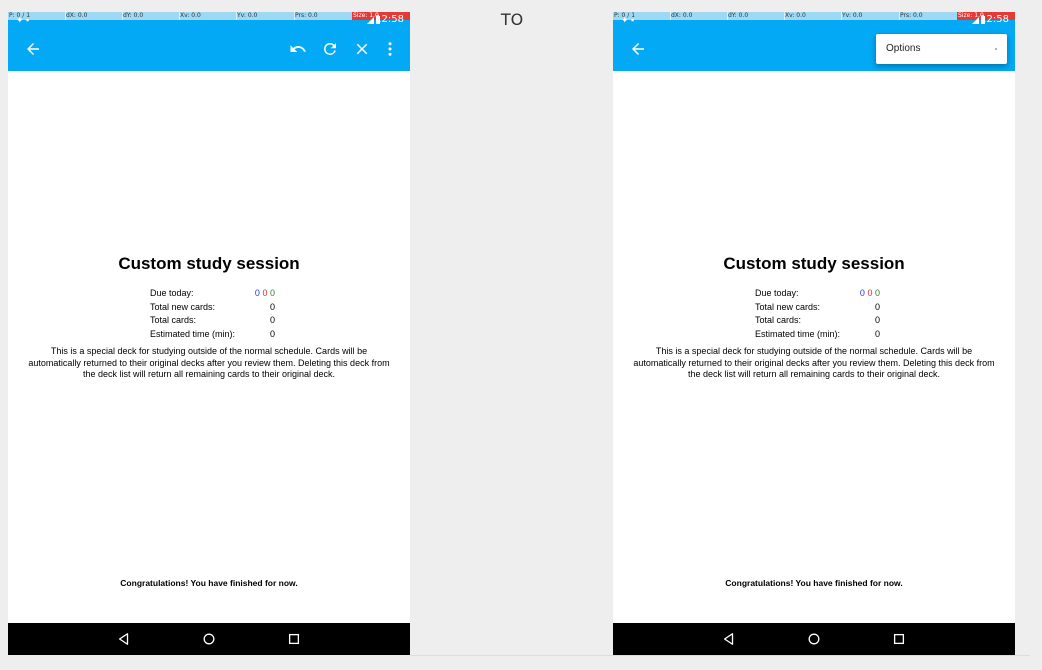 The width and height of the screenshot is (1042, 670). I want to click on more-vert-icon, so click(390, 49).